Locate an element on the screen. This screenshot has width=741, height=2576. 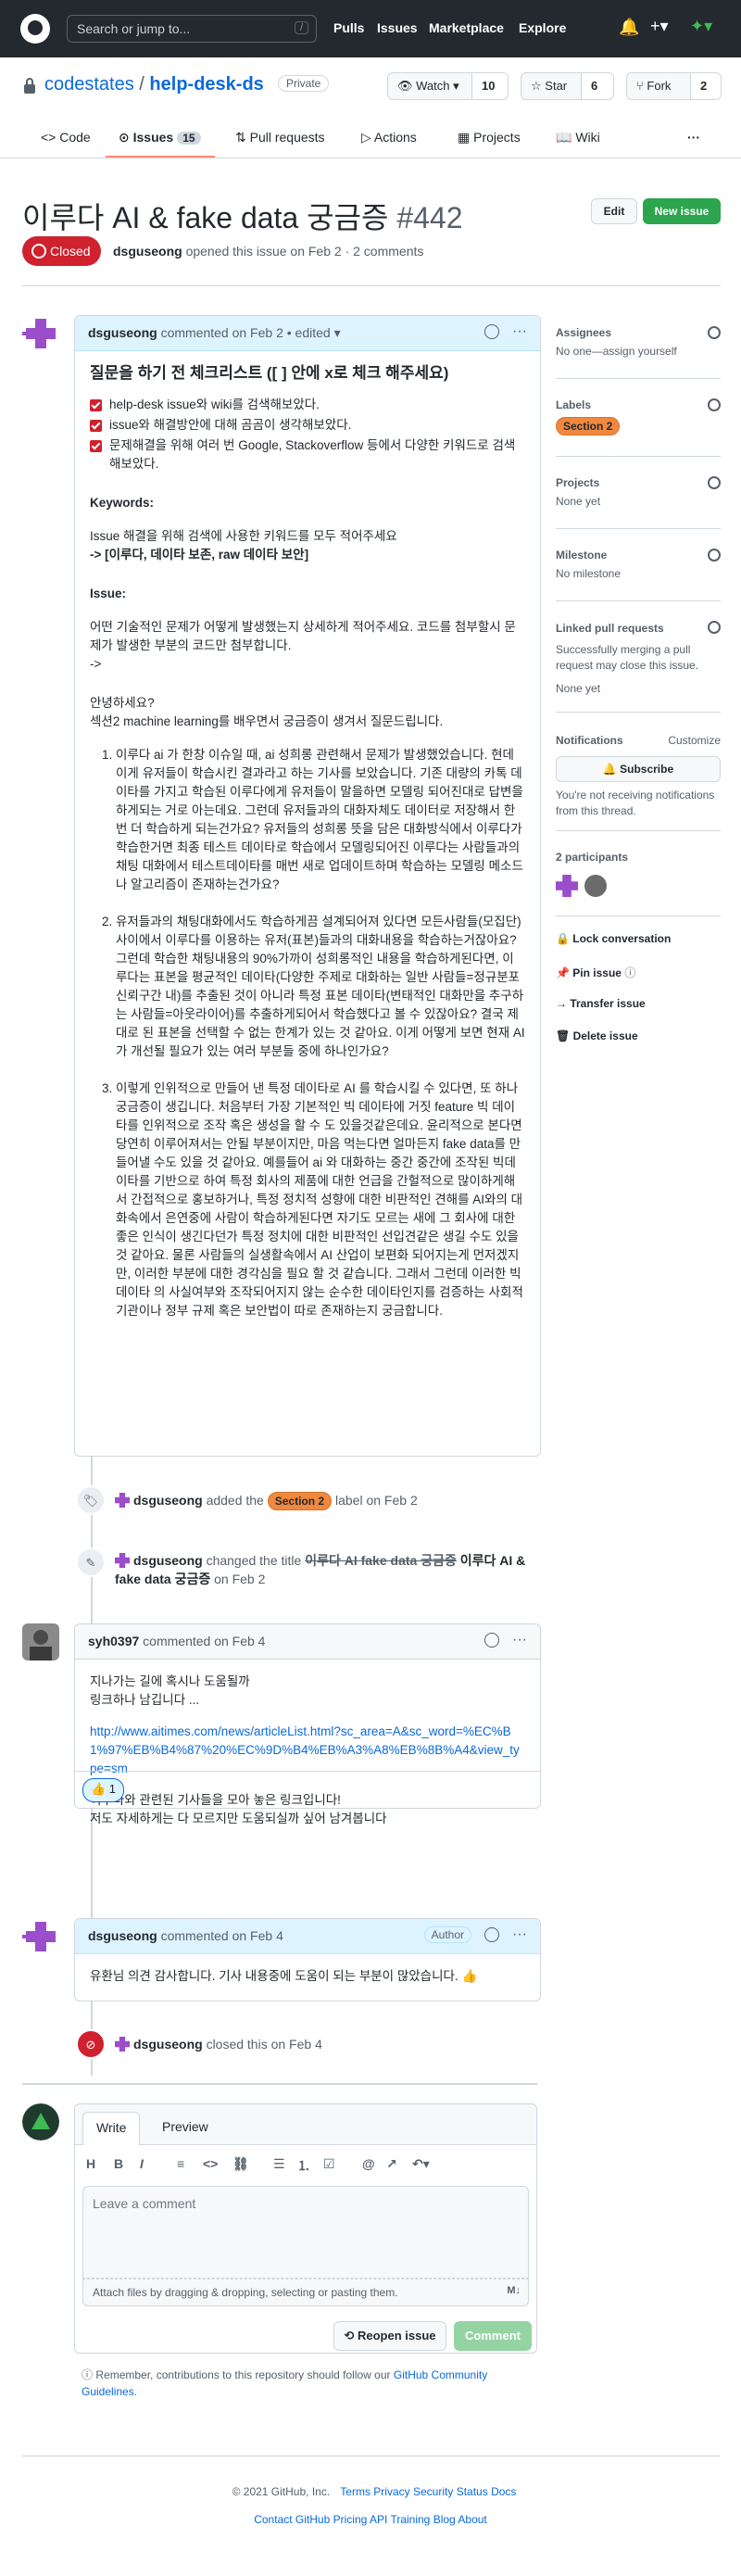
saved-reply-icon: ↶▾ is located at coordinates (421, 2164).